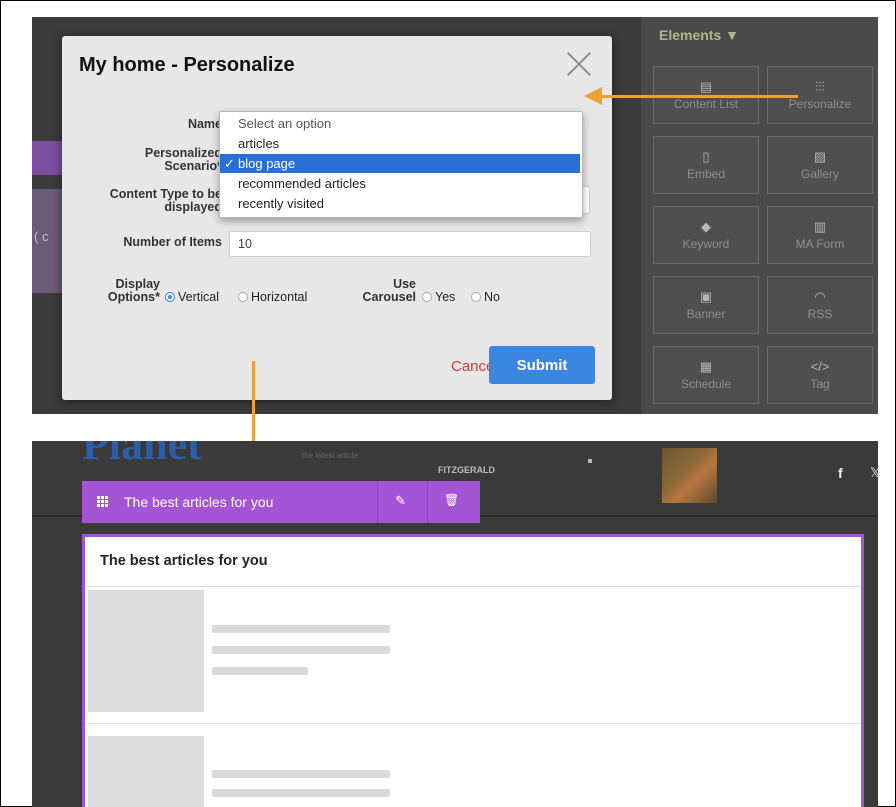 This screenshot has width=896, height=807. I want to click on radio-yes, so click(427, 297).